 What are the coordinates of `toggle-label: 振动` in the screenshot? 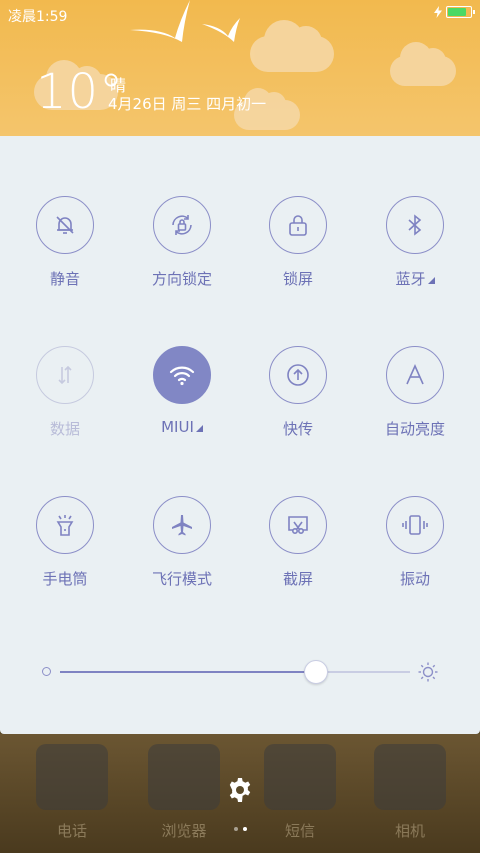 It's located at (414, 579).